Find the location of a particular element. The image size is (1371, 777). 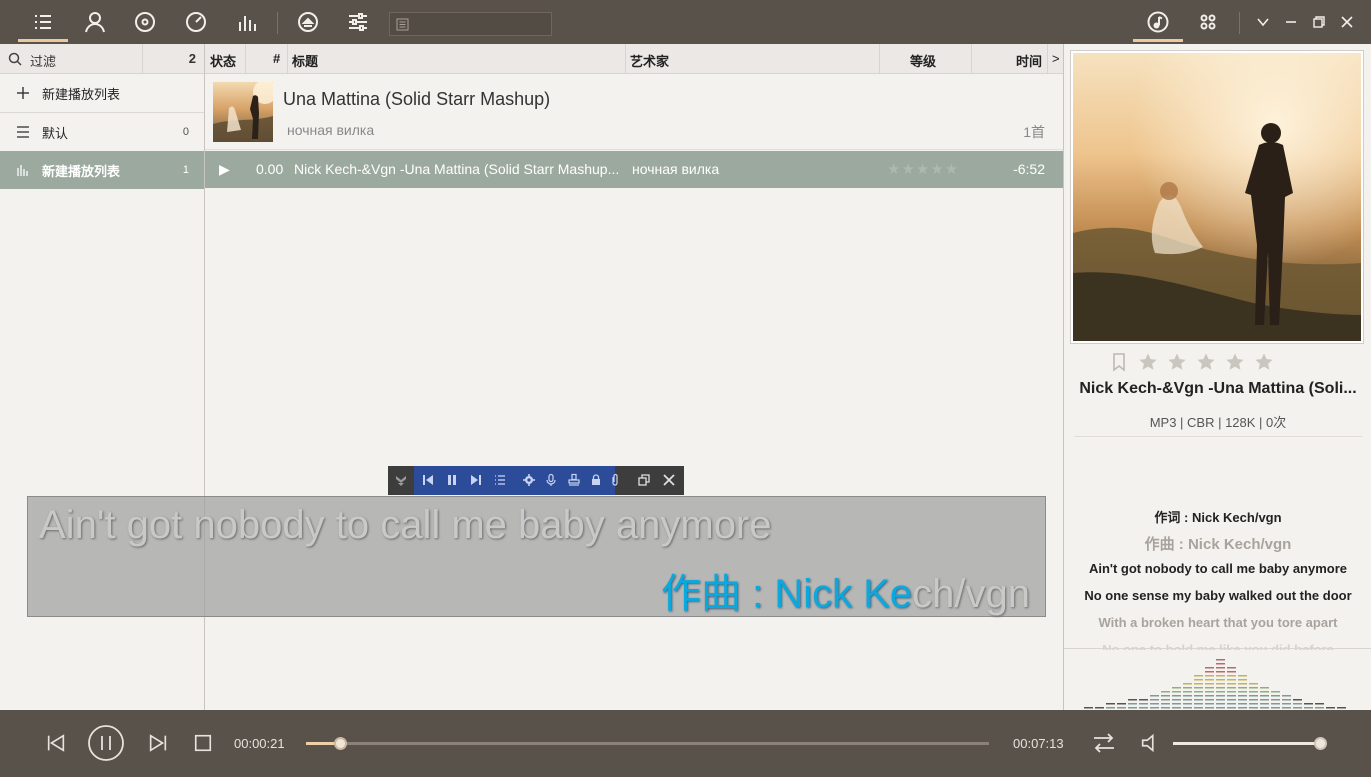

bookmark-icon is located at coordinates (1119, 362).